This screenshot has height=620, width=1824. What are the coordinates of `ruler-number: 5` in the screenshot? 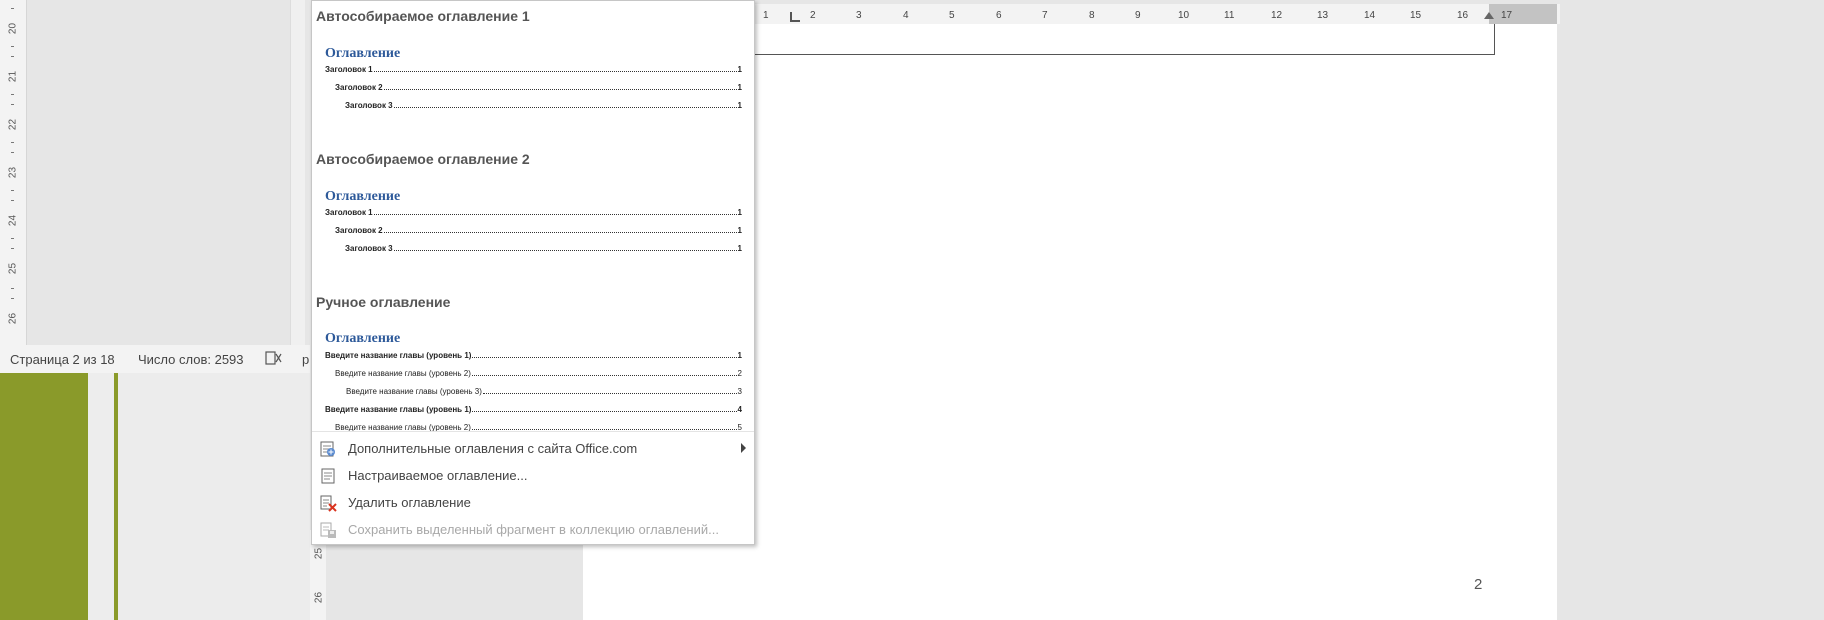 It's located at (952, 15).